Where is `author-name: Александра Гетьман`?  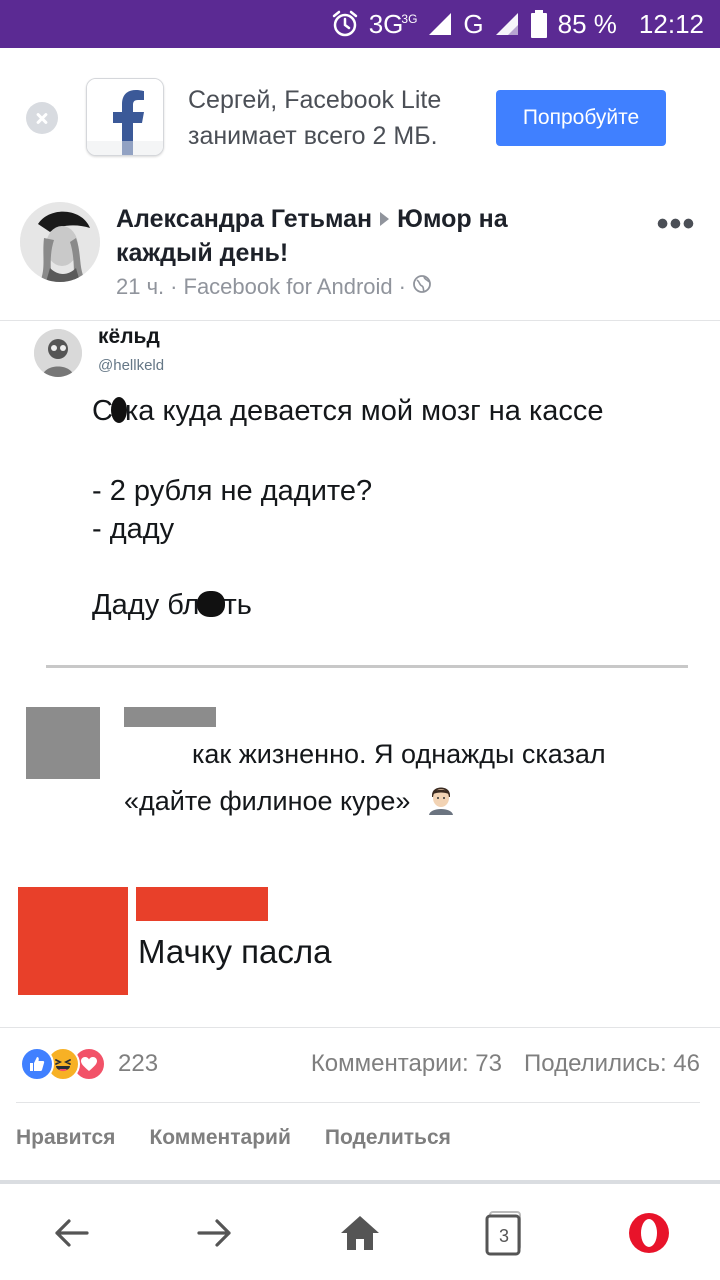 author-name: Александра Гетьман is located at coordinates (244, 219).